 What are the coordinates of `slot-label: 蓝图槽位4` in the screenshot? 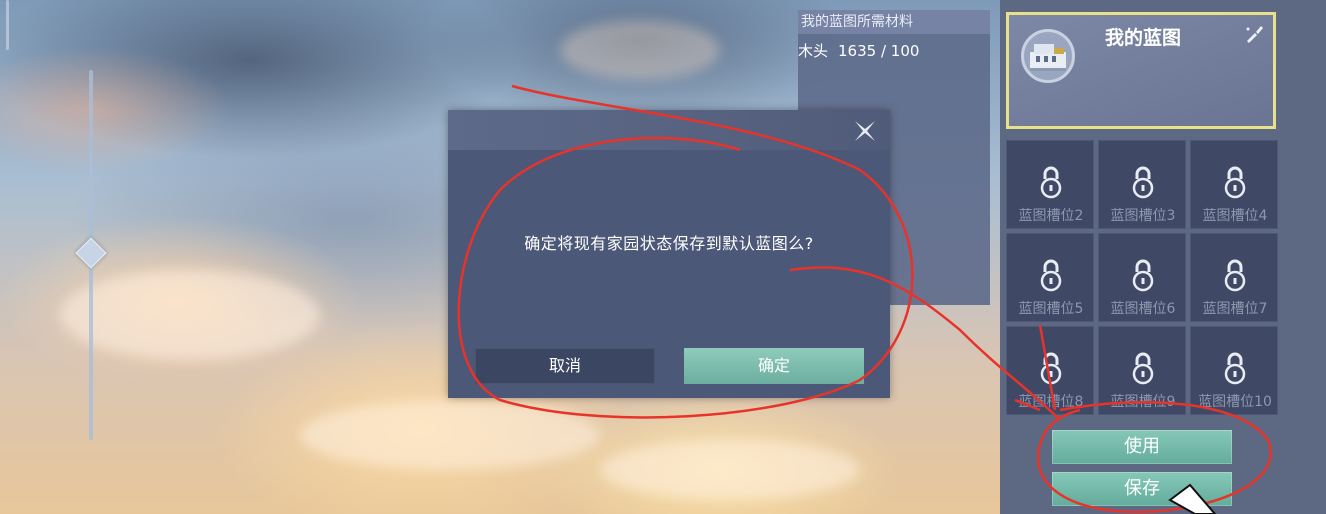 It's located at (1235, 216).